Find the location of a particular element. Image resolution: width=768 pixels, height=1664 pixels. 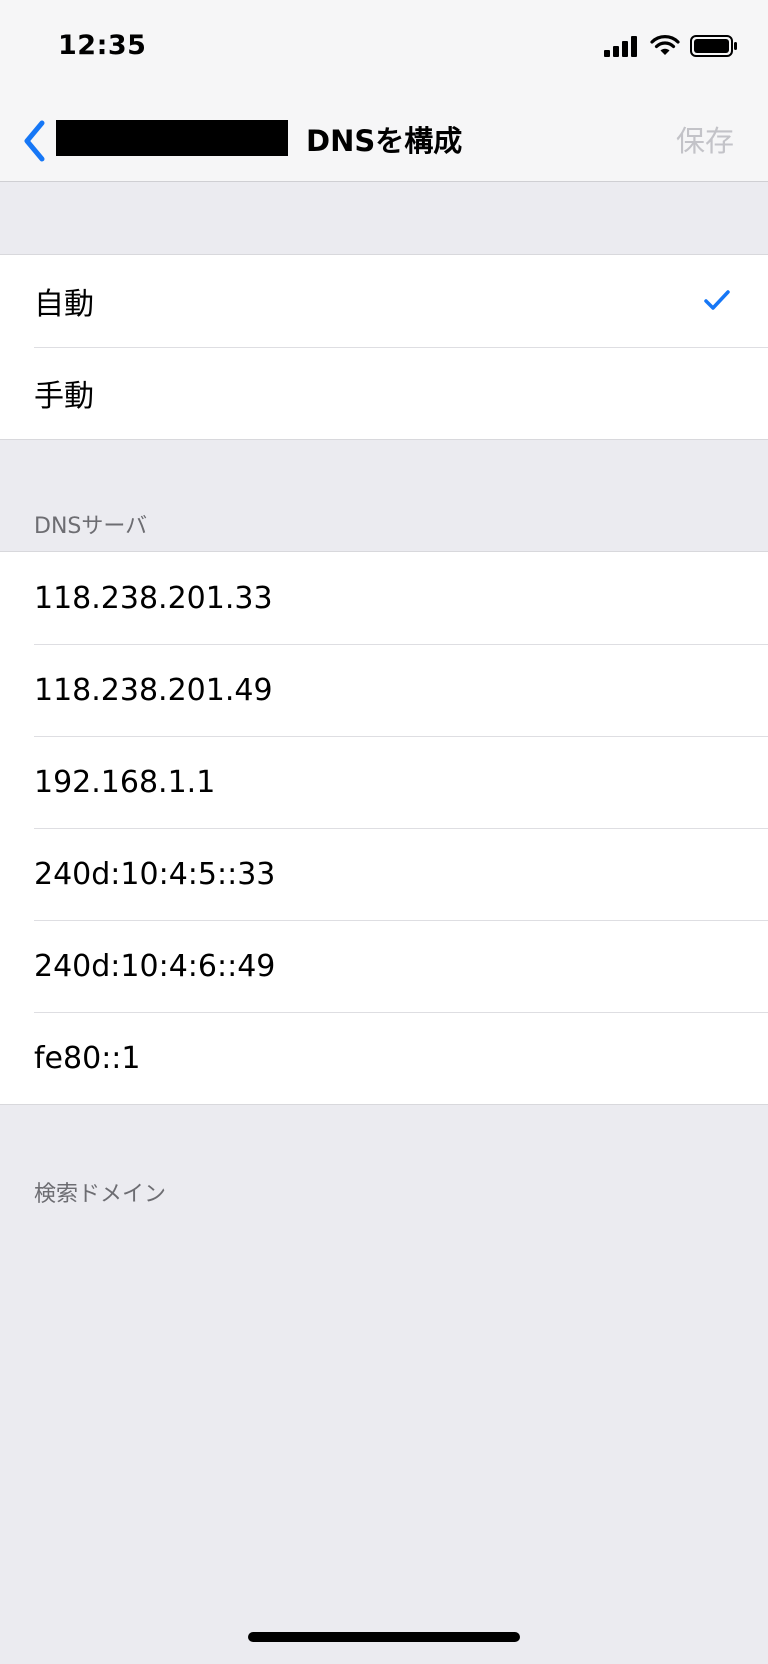

status-icons is located at coordinates (671, 46).